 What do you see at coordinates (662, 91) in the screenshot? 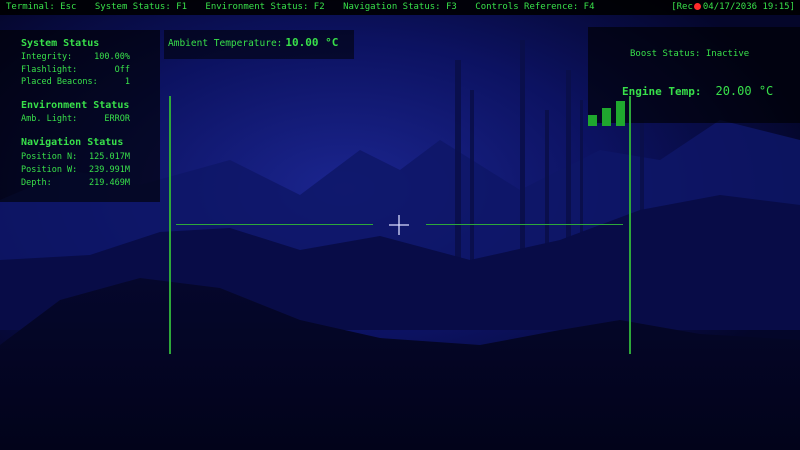
I see `engine-temp-label: Engine Temp:` at bounding box center [662, 91].